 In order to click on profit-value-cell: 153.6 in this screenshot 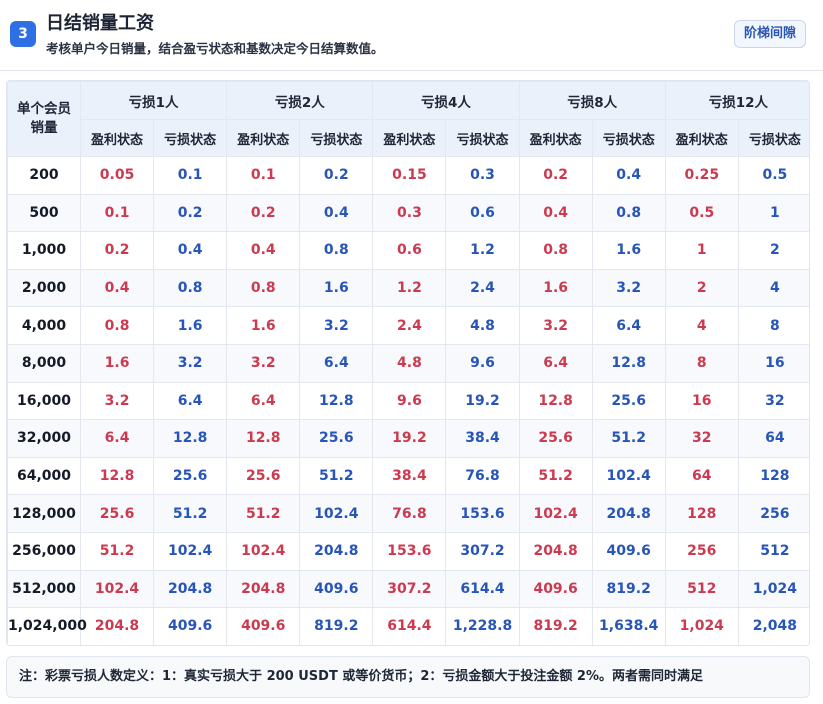, I will do `click(409, 551)`.